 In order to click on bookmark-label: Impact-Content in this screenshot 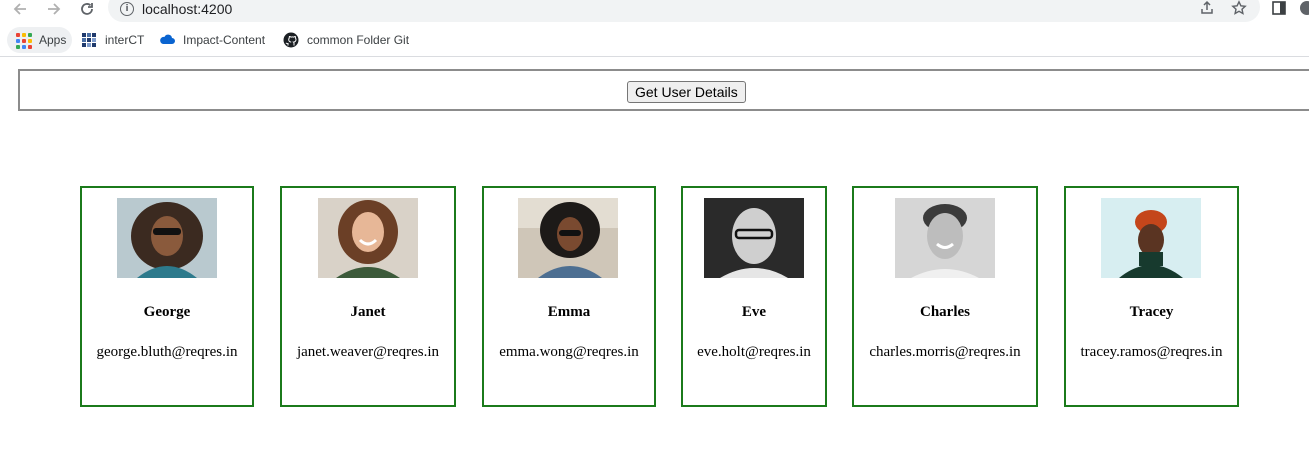, I will do `click(224, 40)`.